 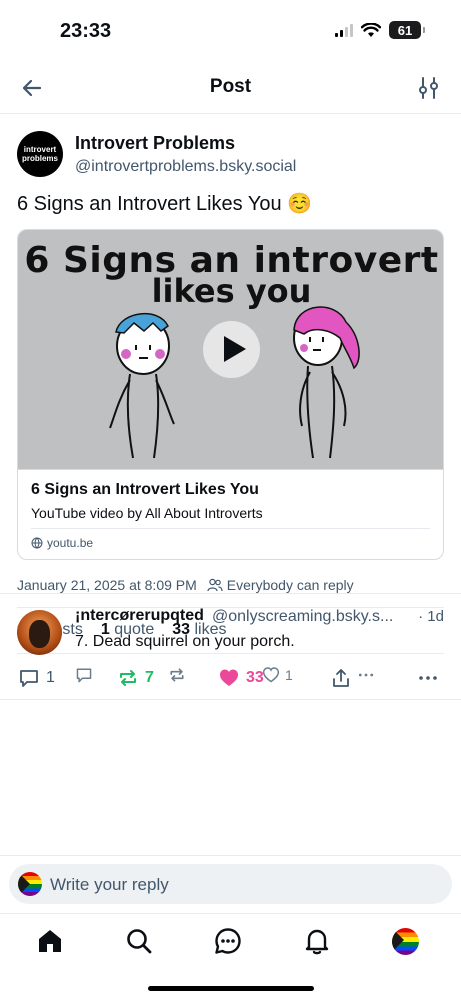 I want to click on reply-reply-button, so click(x=84, y=675).